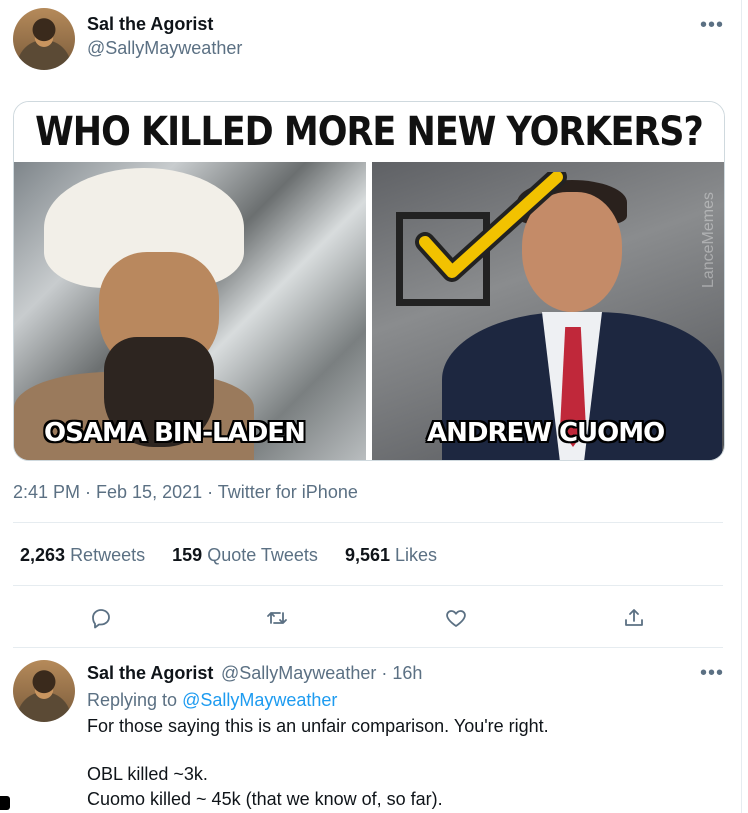 This screenshot has height=813, width=748. I want to click on reply-text-line: OBL killed ~3k., so click(147, 774).